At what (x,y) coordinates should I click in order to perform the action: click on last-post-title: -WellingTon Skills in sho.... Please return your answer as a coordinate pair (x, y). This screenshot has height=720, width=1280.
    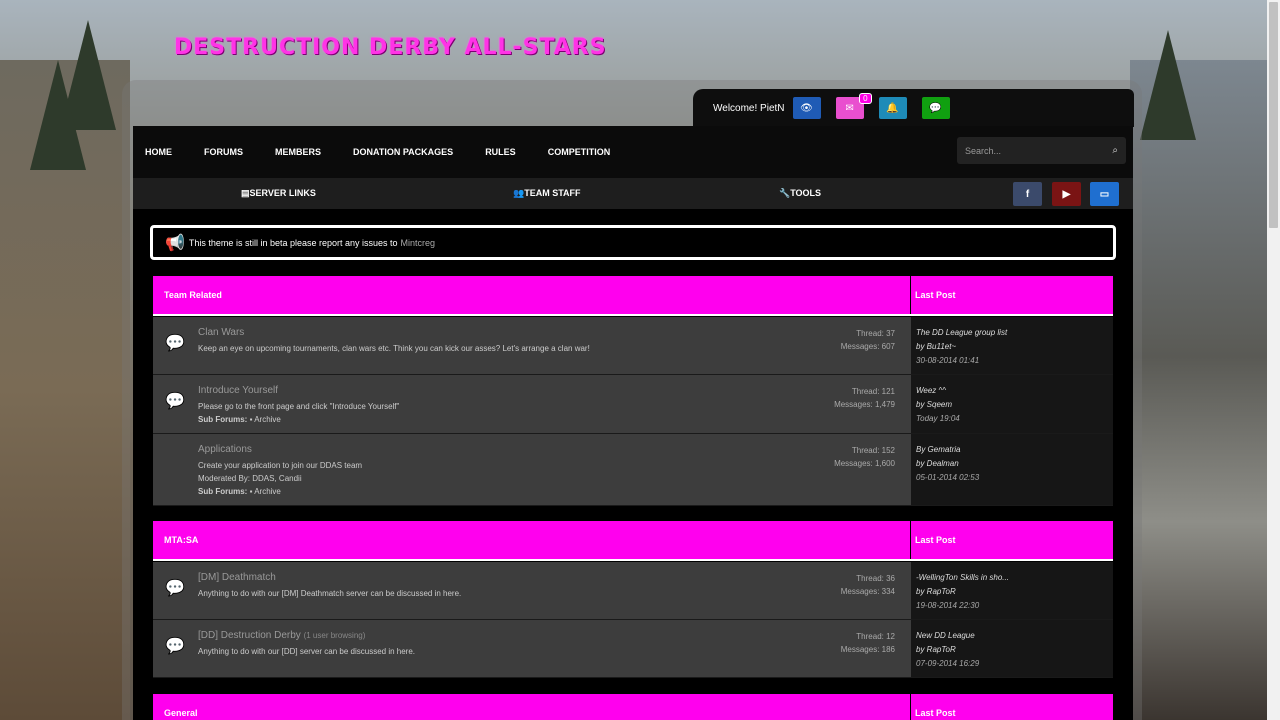
    Looking at the image, I should click on (1012, 578).